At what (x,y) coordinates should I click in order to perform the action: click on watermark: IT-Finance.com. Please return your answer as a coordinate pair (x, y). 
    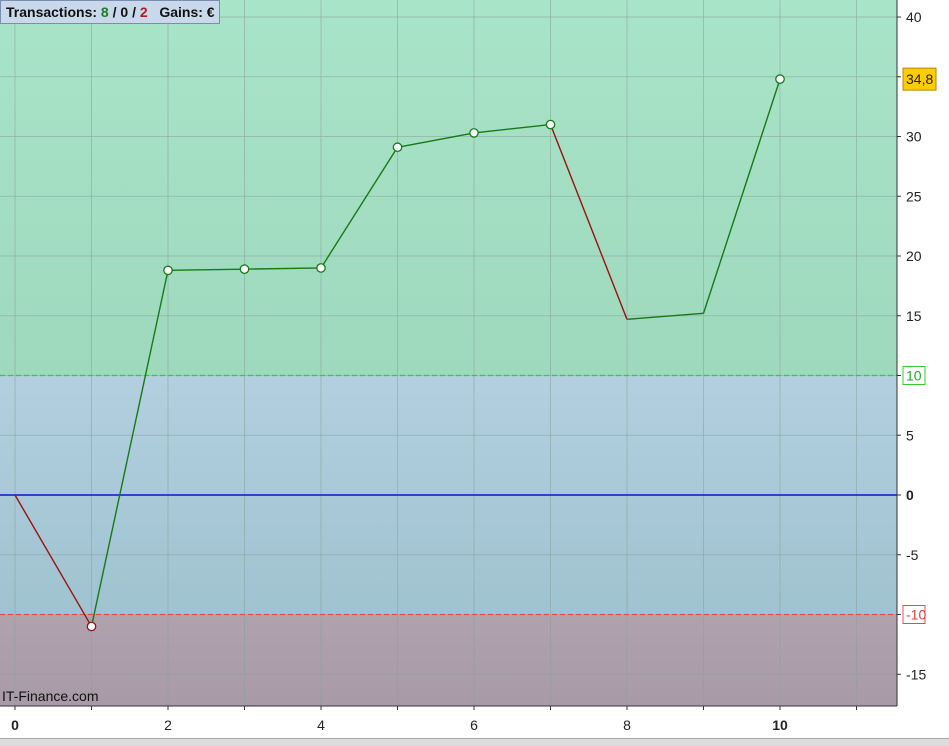
    Looking at the image, I should click on (50, 696).